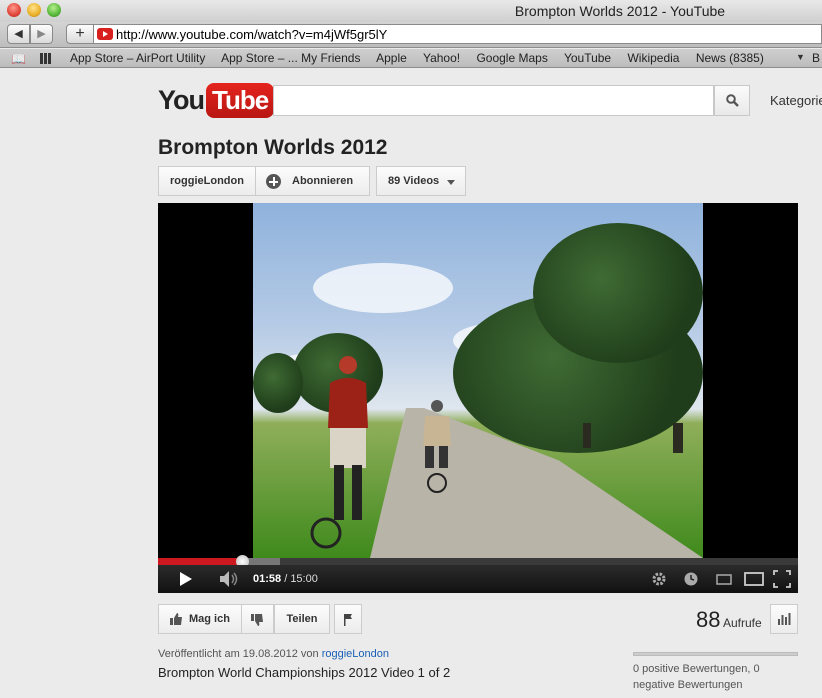 This screenshot has width=822, height=698. Describe the element at coordinates (137, 58) in the screenshot. I see `bookmark-item: App Store – AirPort Utility` at that location.